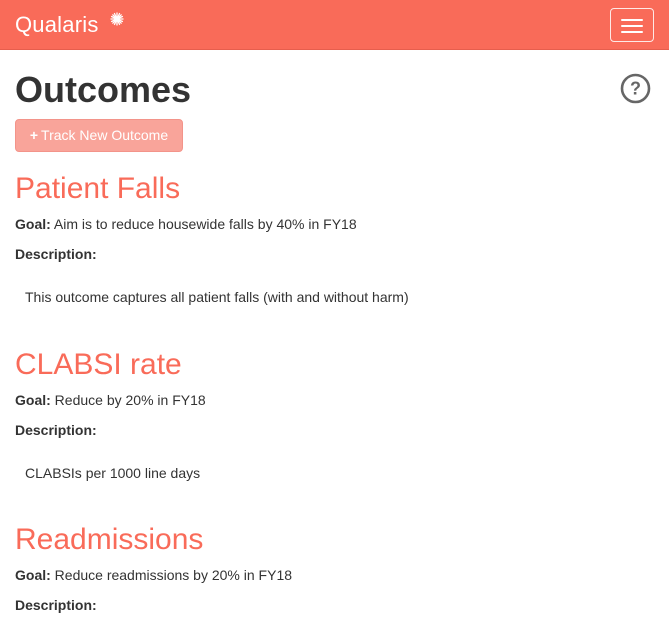 The width and height of the screenshot is (669, 622). I want to click on sunburst-icon, so click(117, 19).